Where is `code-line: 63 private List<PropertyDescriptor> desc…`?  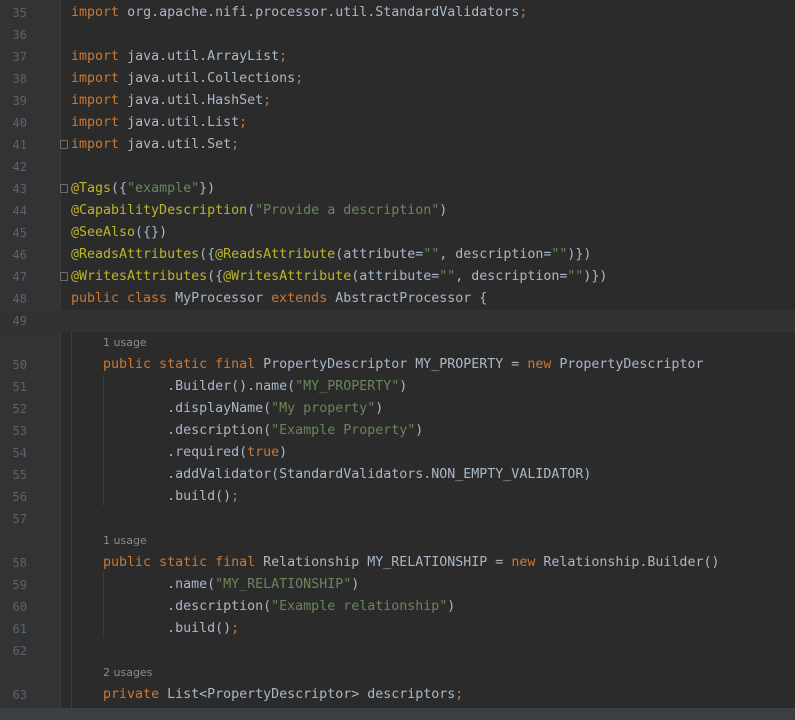 code-line: 63 private List<PropertyDescriptor> desc… is located at coordinates (397, 695).